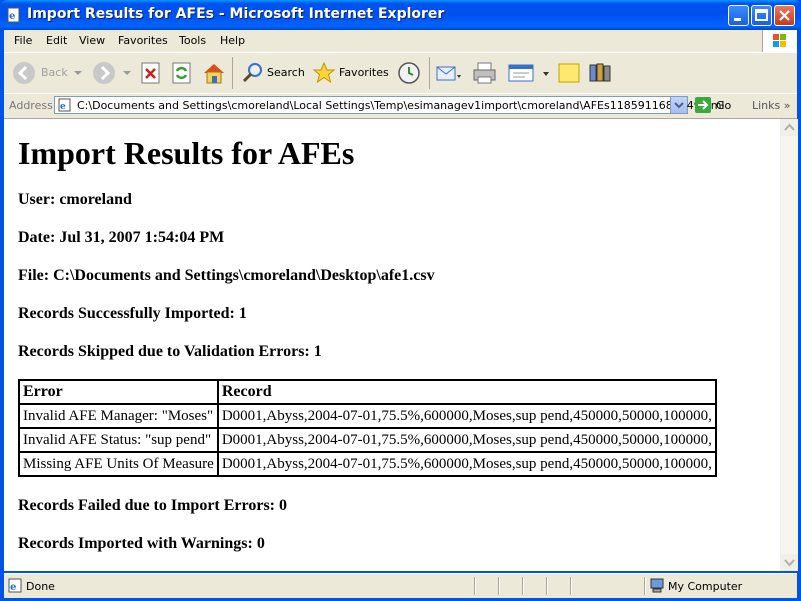 Image resolution: width=801 pixels, height=601 pixels. I want to click on address-dropdown, so click(678, 105).